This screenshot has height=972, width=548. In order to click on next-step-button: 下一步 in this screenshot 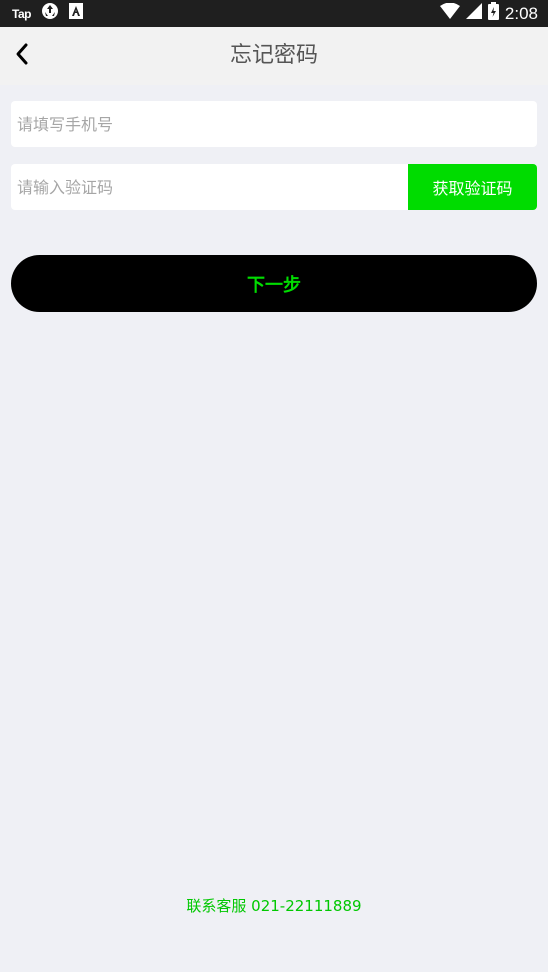, I will do `click(274, 283)`.